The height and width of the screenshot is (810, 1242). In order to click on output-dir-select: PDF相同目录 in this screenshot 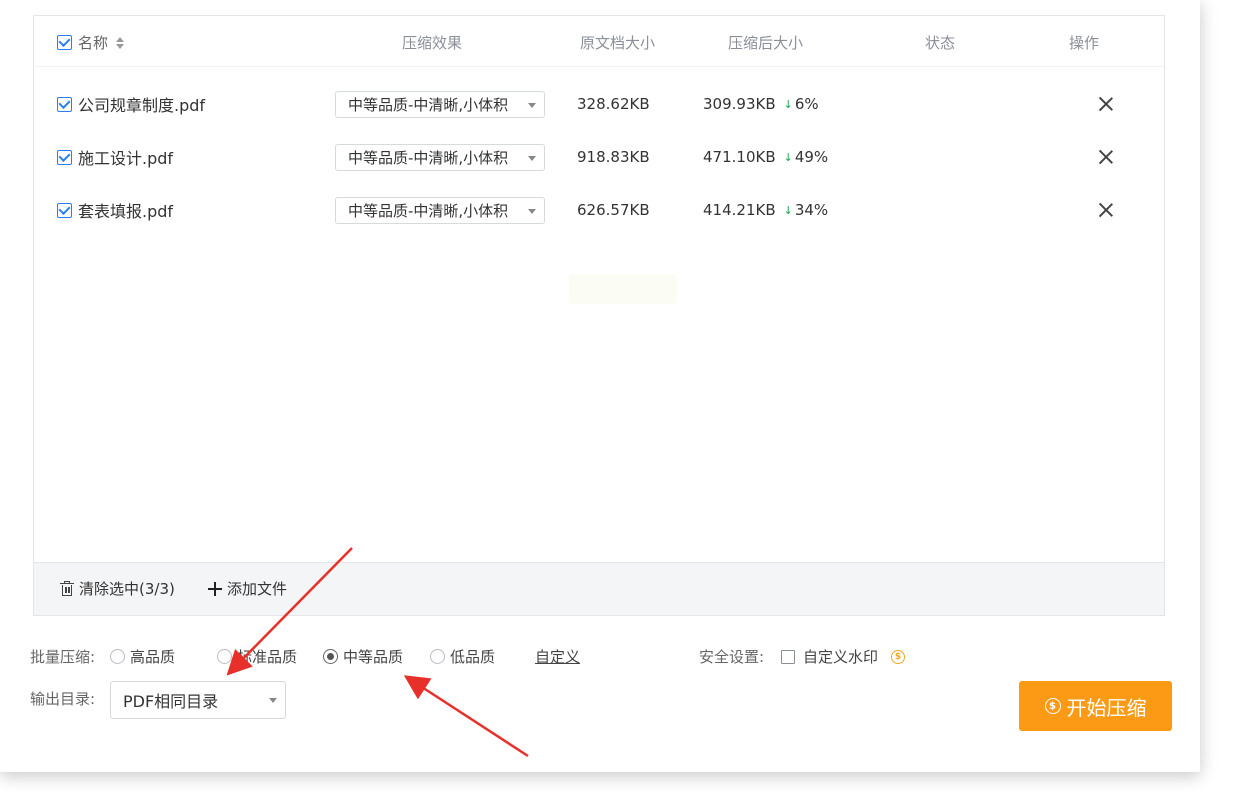, I will do `click(198, 700)`.